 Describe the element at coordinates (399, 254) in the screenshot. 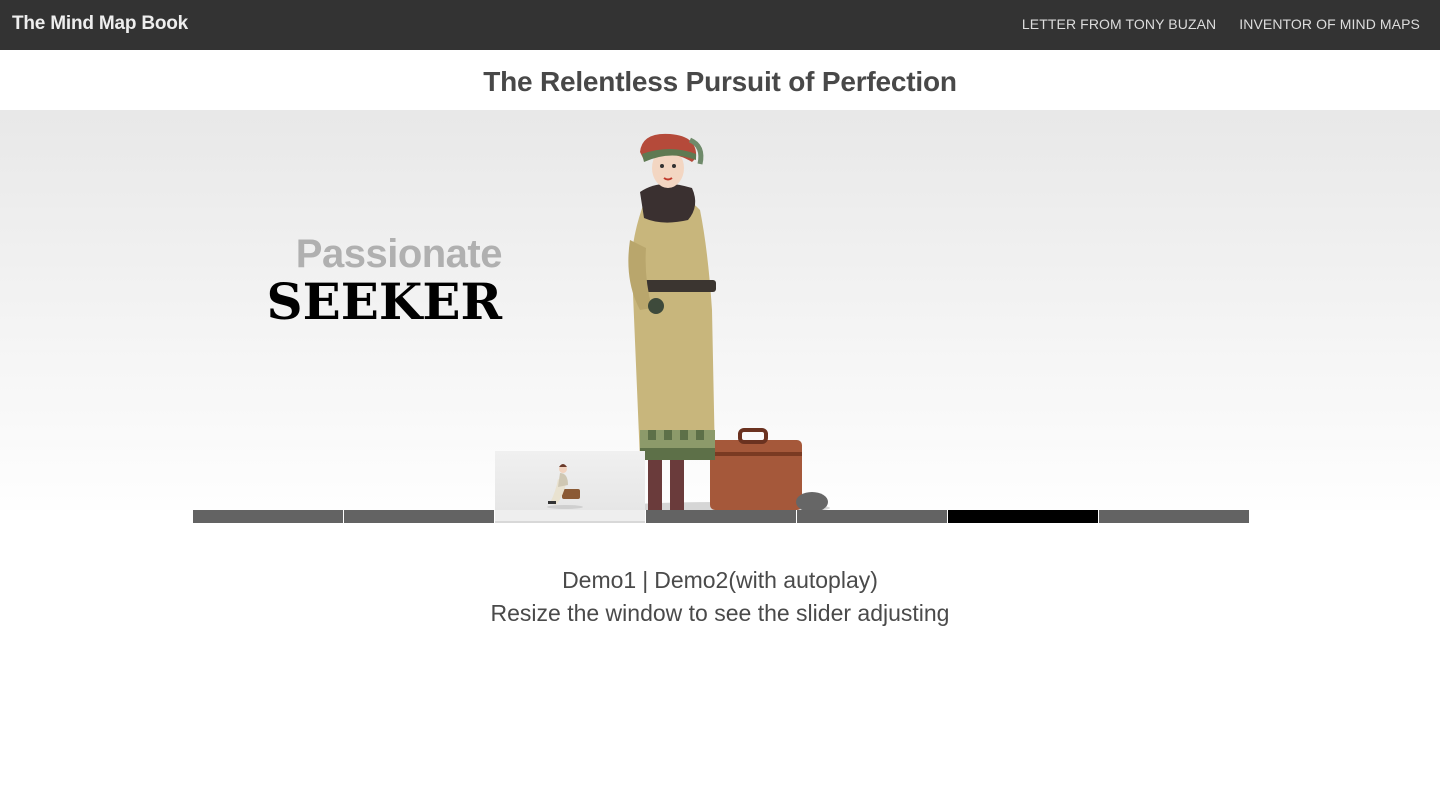

I see `caption-passionate: Passionate` at that location.